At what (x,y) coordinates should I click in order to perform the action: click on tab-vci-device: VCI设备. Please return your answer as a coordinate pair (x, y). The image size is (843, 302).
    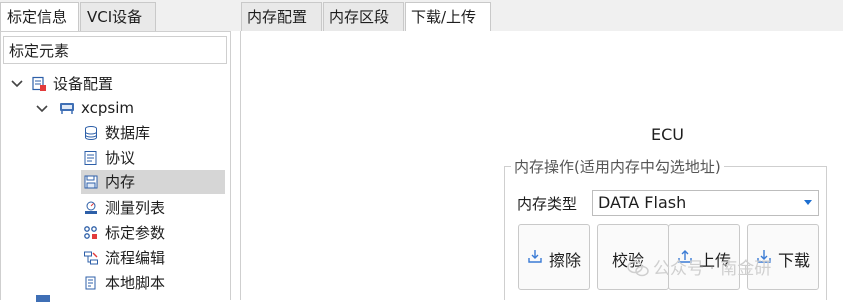
    Looking at the image, I should click on (118, 16).